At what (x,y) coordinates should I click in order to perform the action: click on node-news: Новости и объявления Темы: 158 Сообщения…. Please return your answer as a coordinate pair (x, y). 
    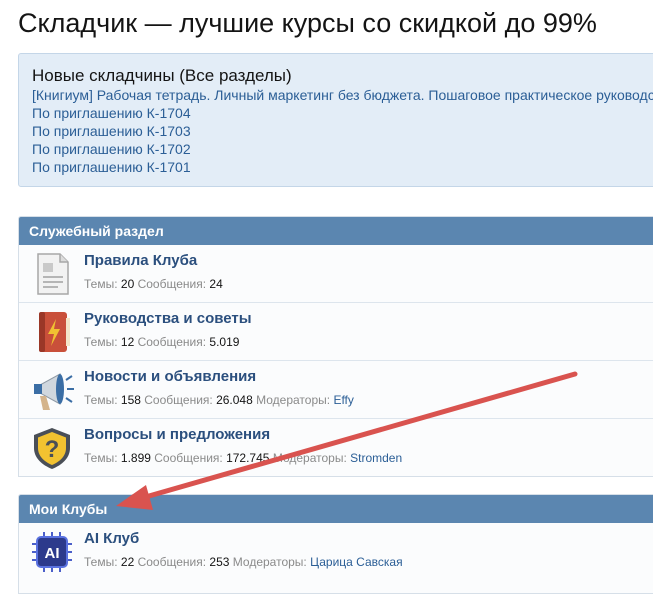
    Looking at the image, I should click on (336, 390).